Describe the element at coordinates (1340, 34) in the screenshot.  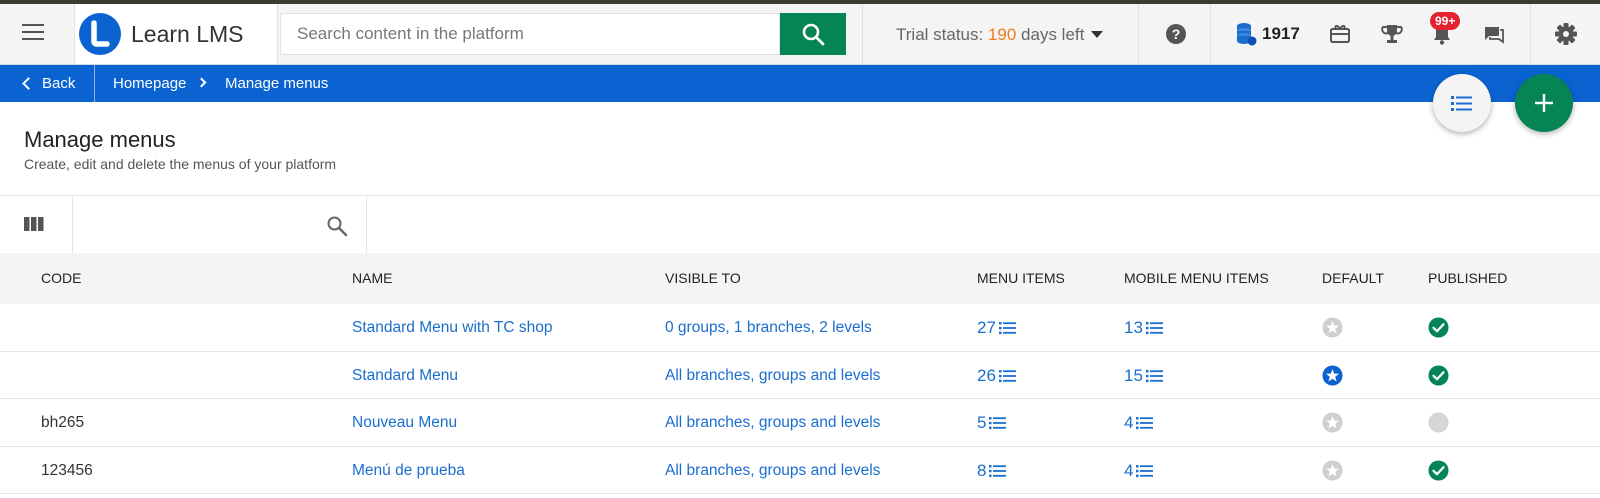
I see `gift-card-icon` at that location.